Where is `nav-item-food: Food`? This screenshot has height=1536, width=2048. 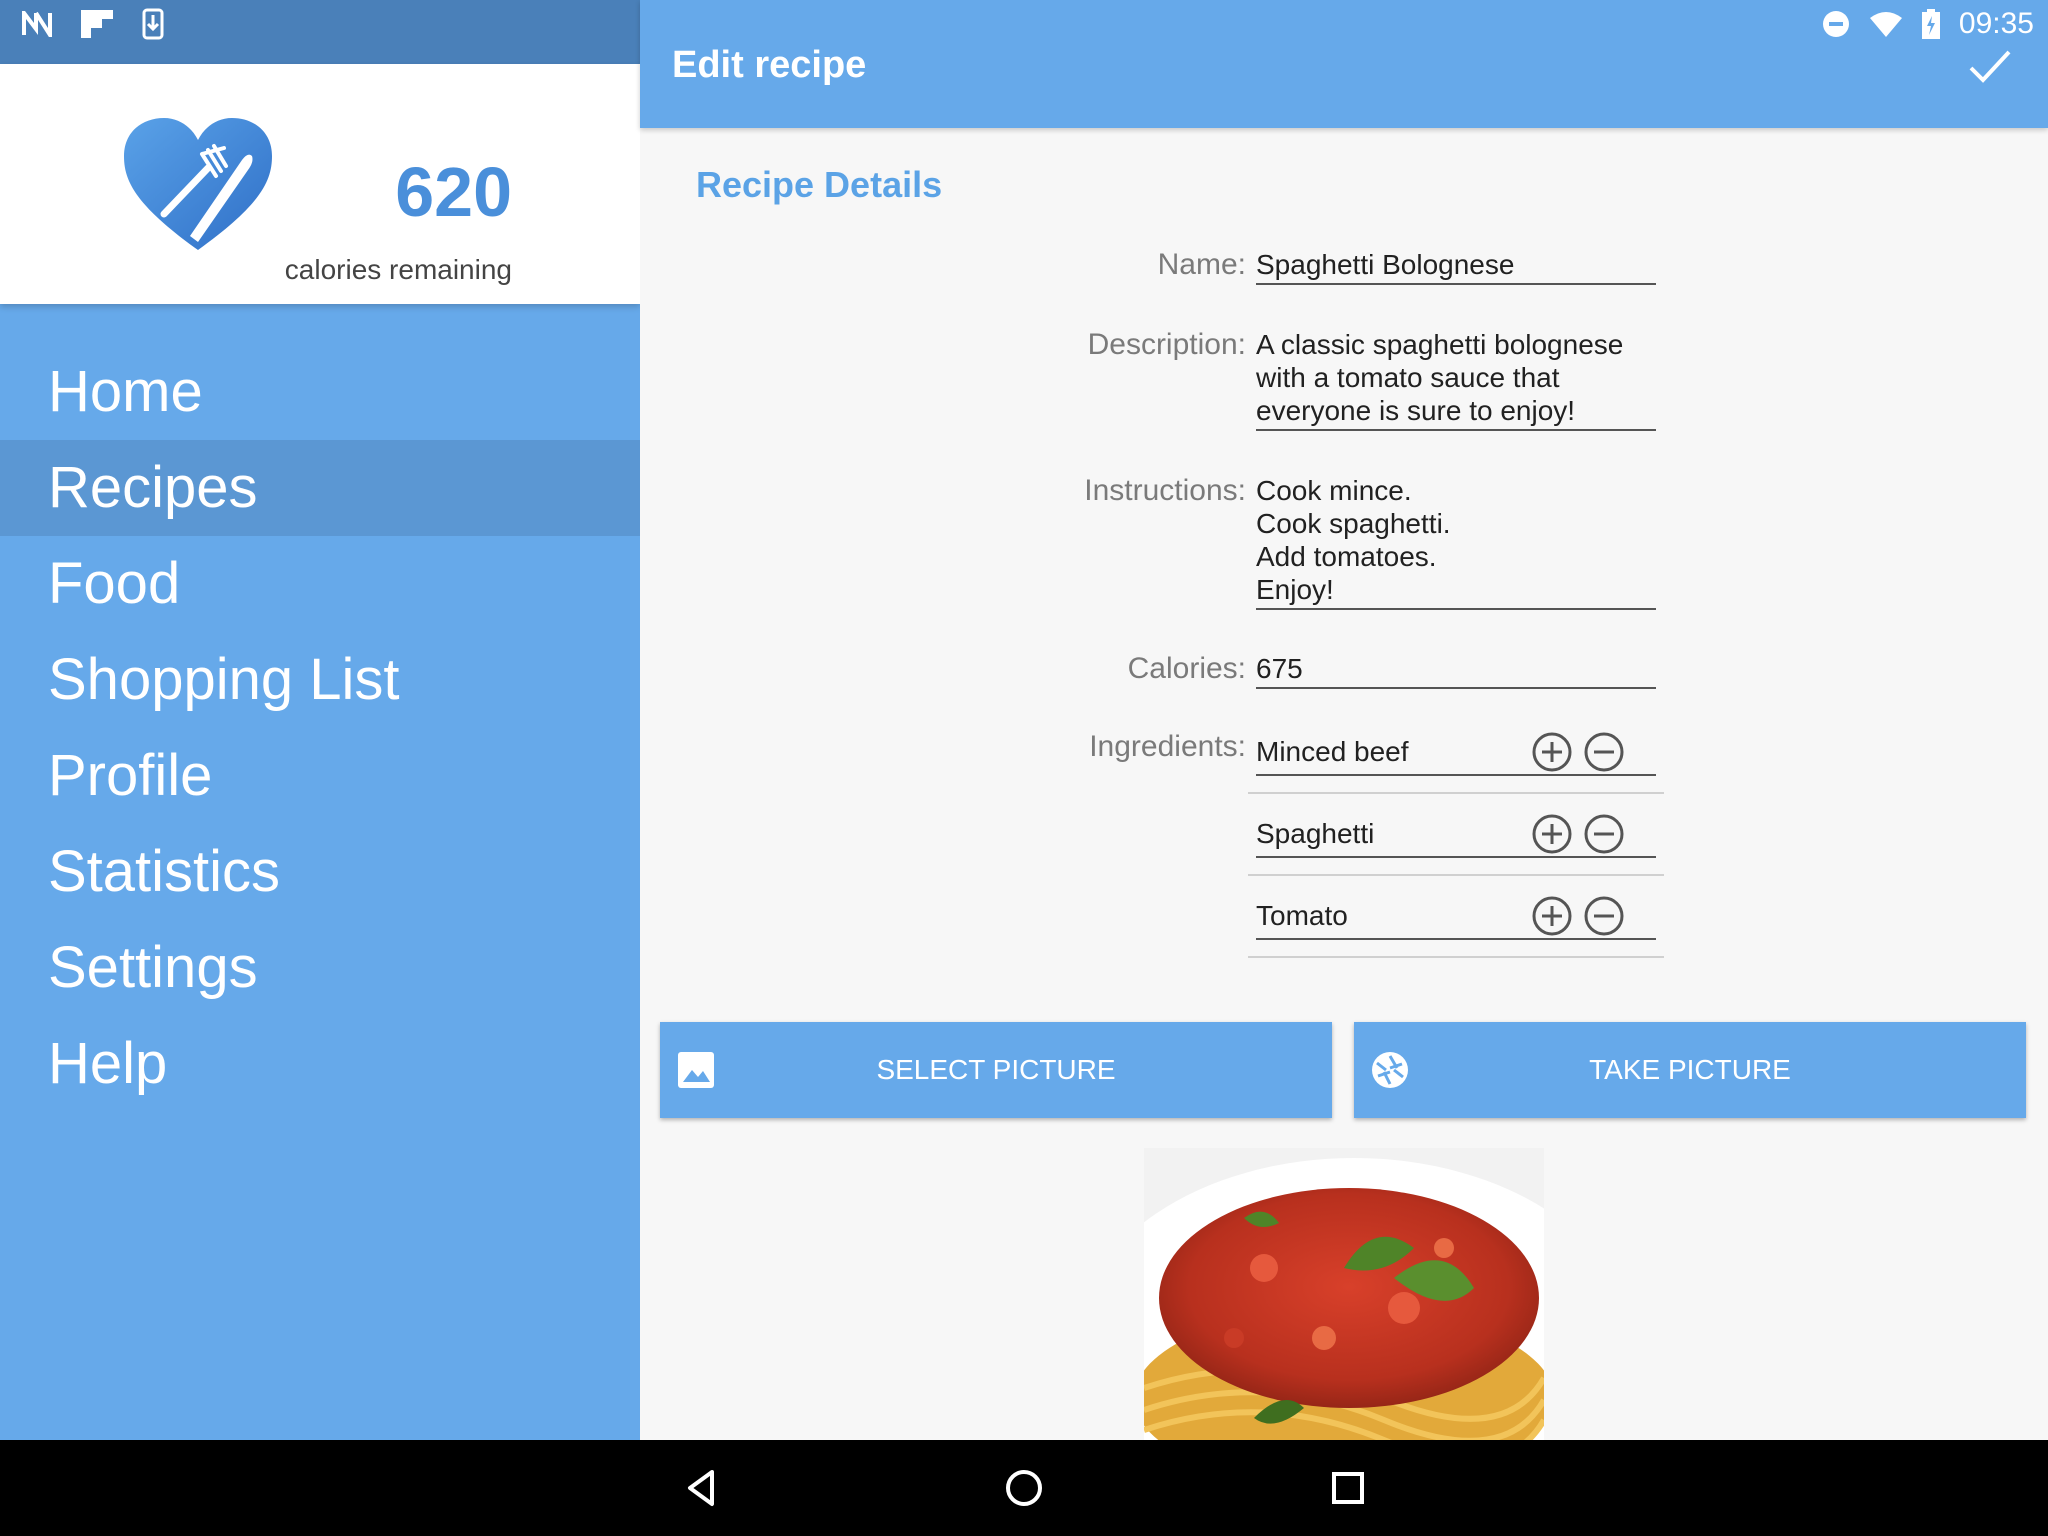 nav-item-food: Food is located at coordinates (320, 584).